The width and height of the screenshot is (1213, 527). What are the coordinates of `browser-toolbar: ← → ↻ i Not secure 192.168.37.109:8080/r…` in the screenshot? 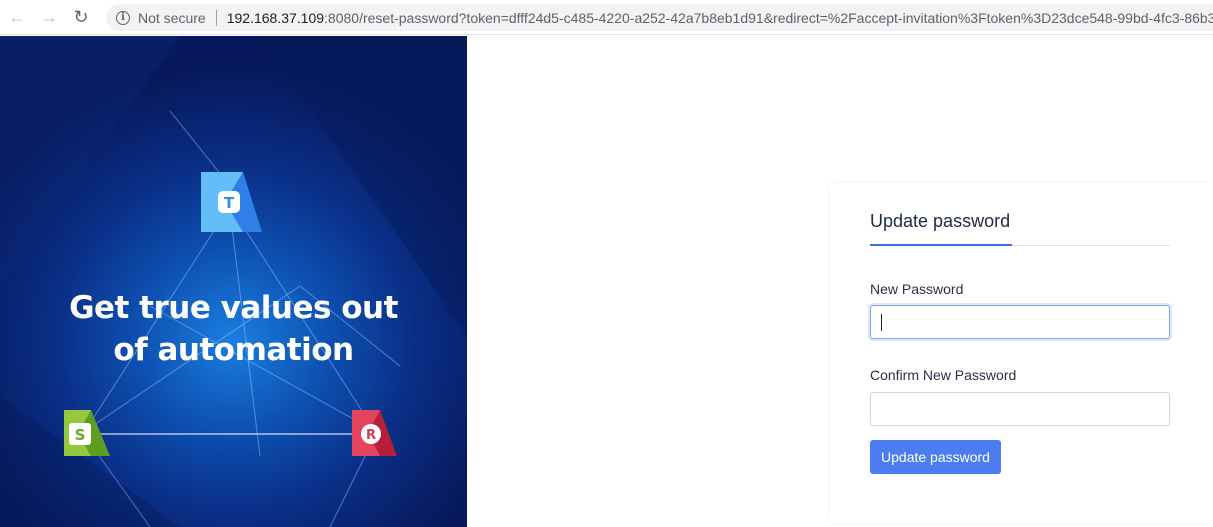 It's located at (606, 17).